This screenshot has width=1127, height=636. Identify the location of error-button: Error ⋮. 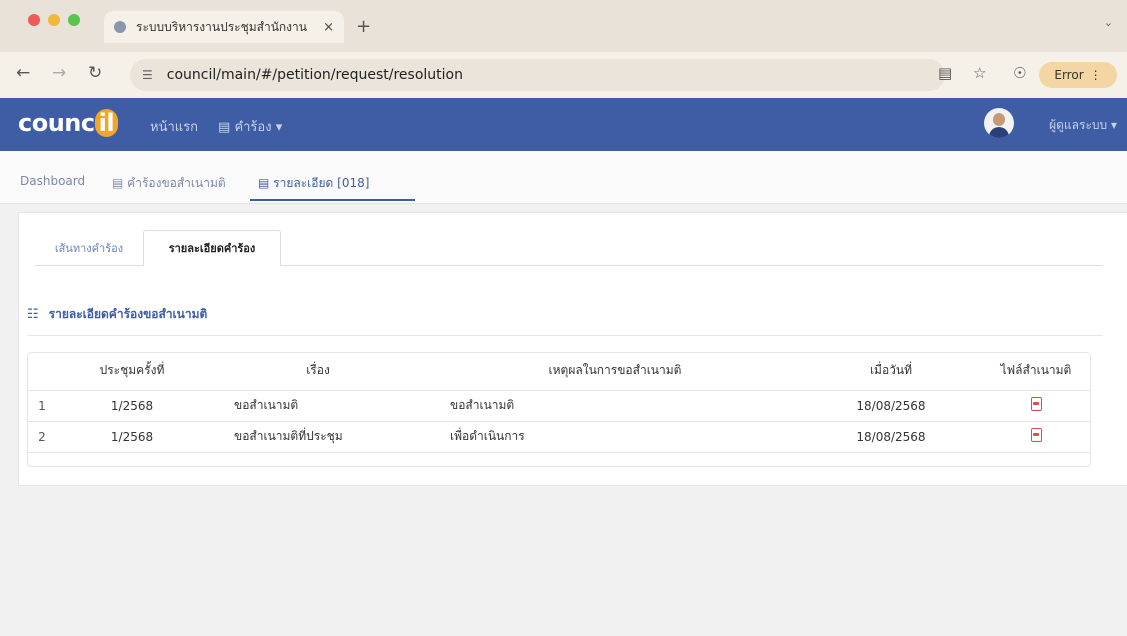
(1078, 75).